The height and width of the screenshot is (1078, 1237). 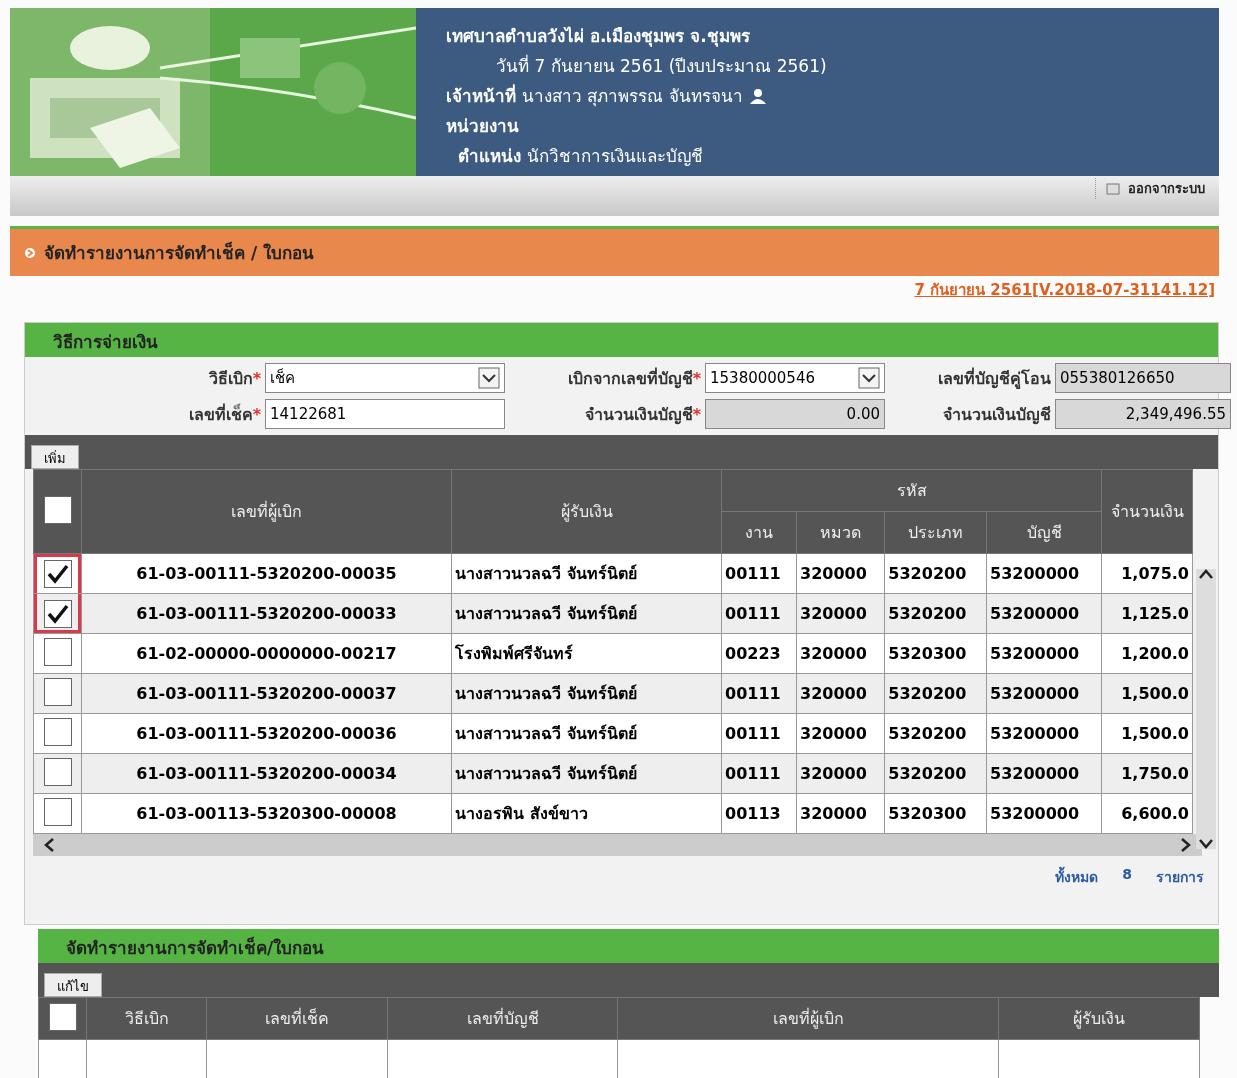 I want to click on table-cell: 1,200.0, so click(x=1147, y=653).